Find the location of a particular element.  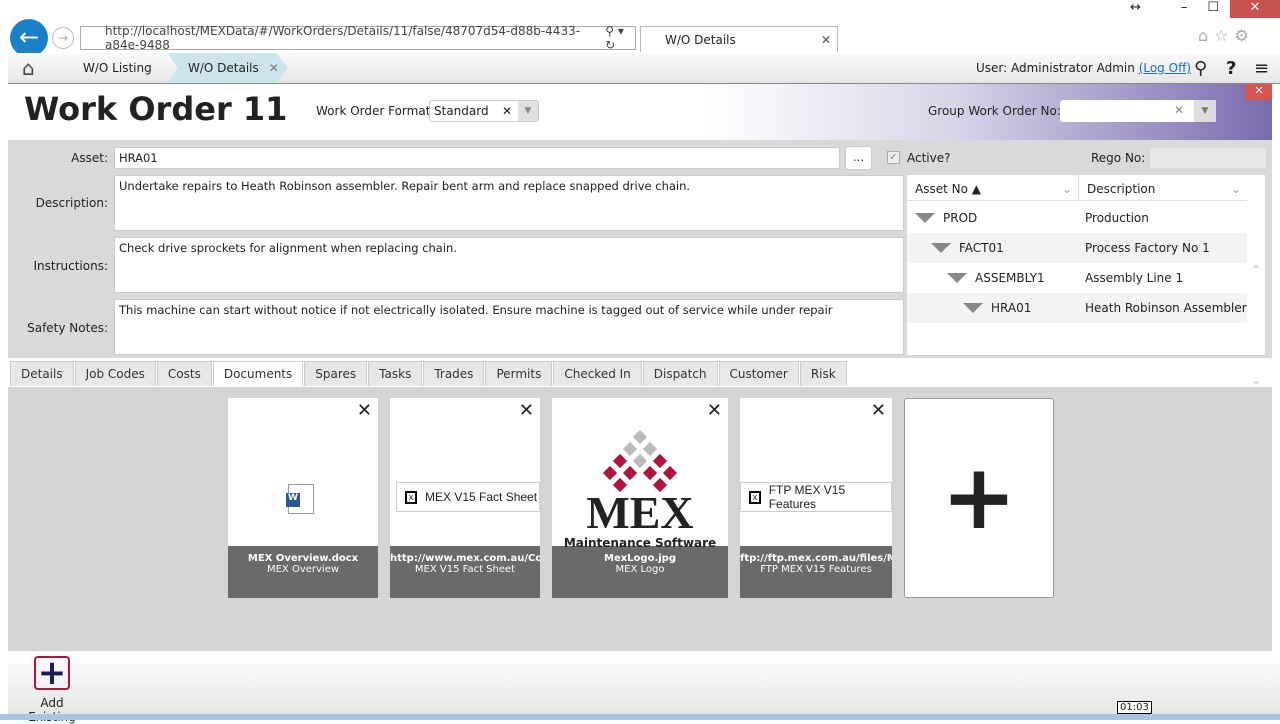

help-icon: ? is located at coordinates (1231, 68).